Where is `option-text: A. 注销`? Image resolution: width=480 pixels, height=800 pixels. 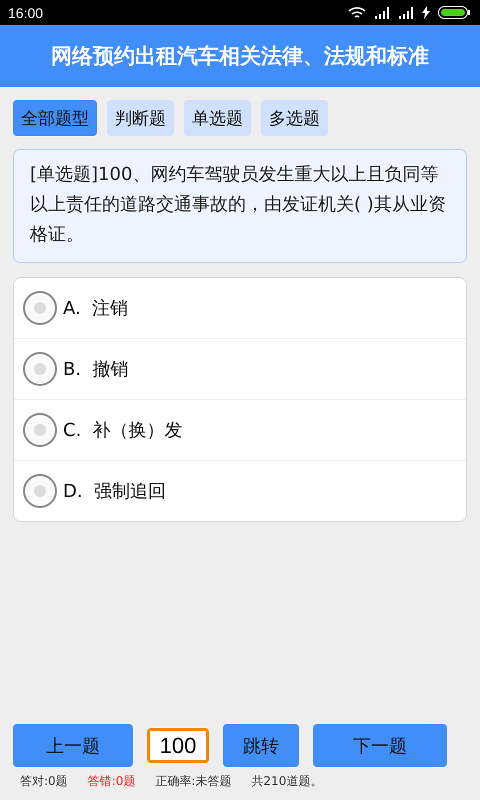 option-text: A. 注销 is located at coordinates (95, 308).